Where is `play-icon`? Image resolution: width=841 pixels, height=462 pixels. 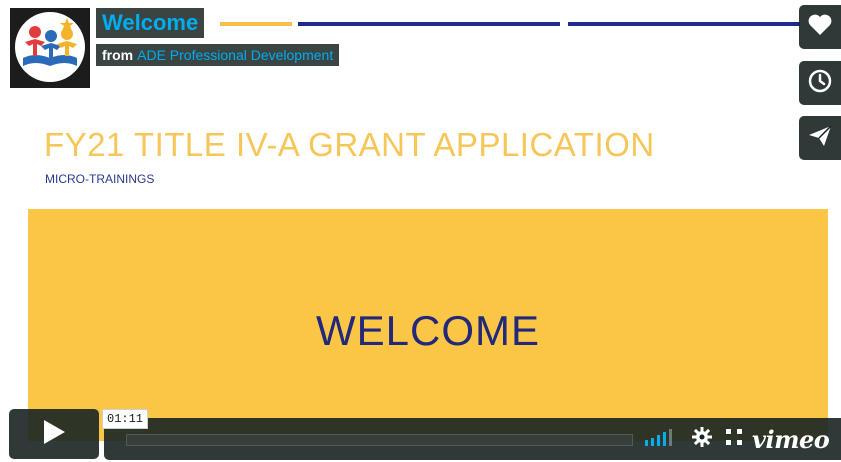
play-icon is located at coordinates (54, 434).